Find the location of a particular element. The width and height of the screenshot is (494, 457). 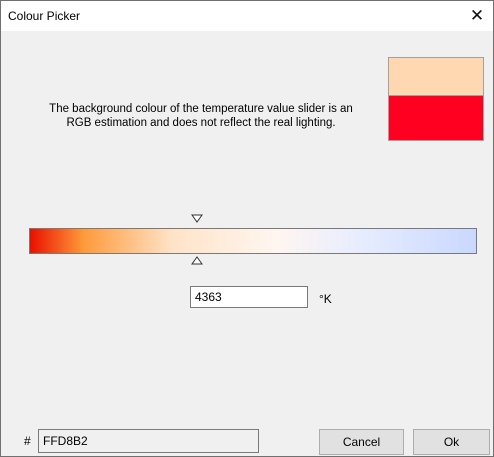

window-title: Colour Picker is located at coordinates (44, 16).